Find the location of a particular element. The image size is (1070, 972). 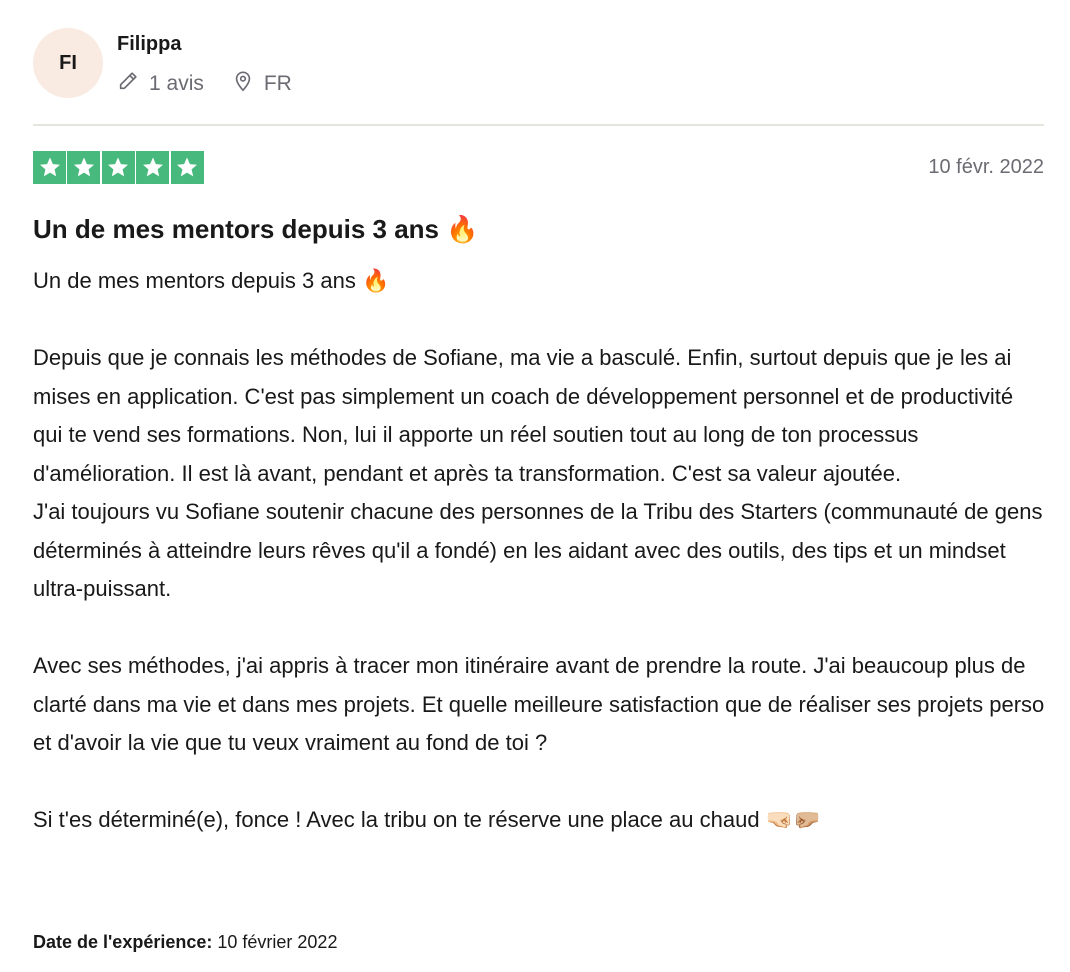

consumer-name: Filippa is located at coordinates (218, 44).